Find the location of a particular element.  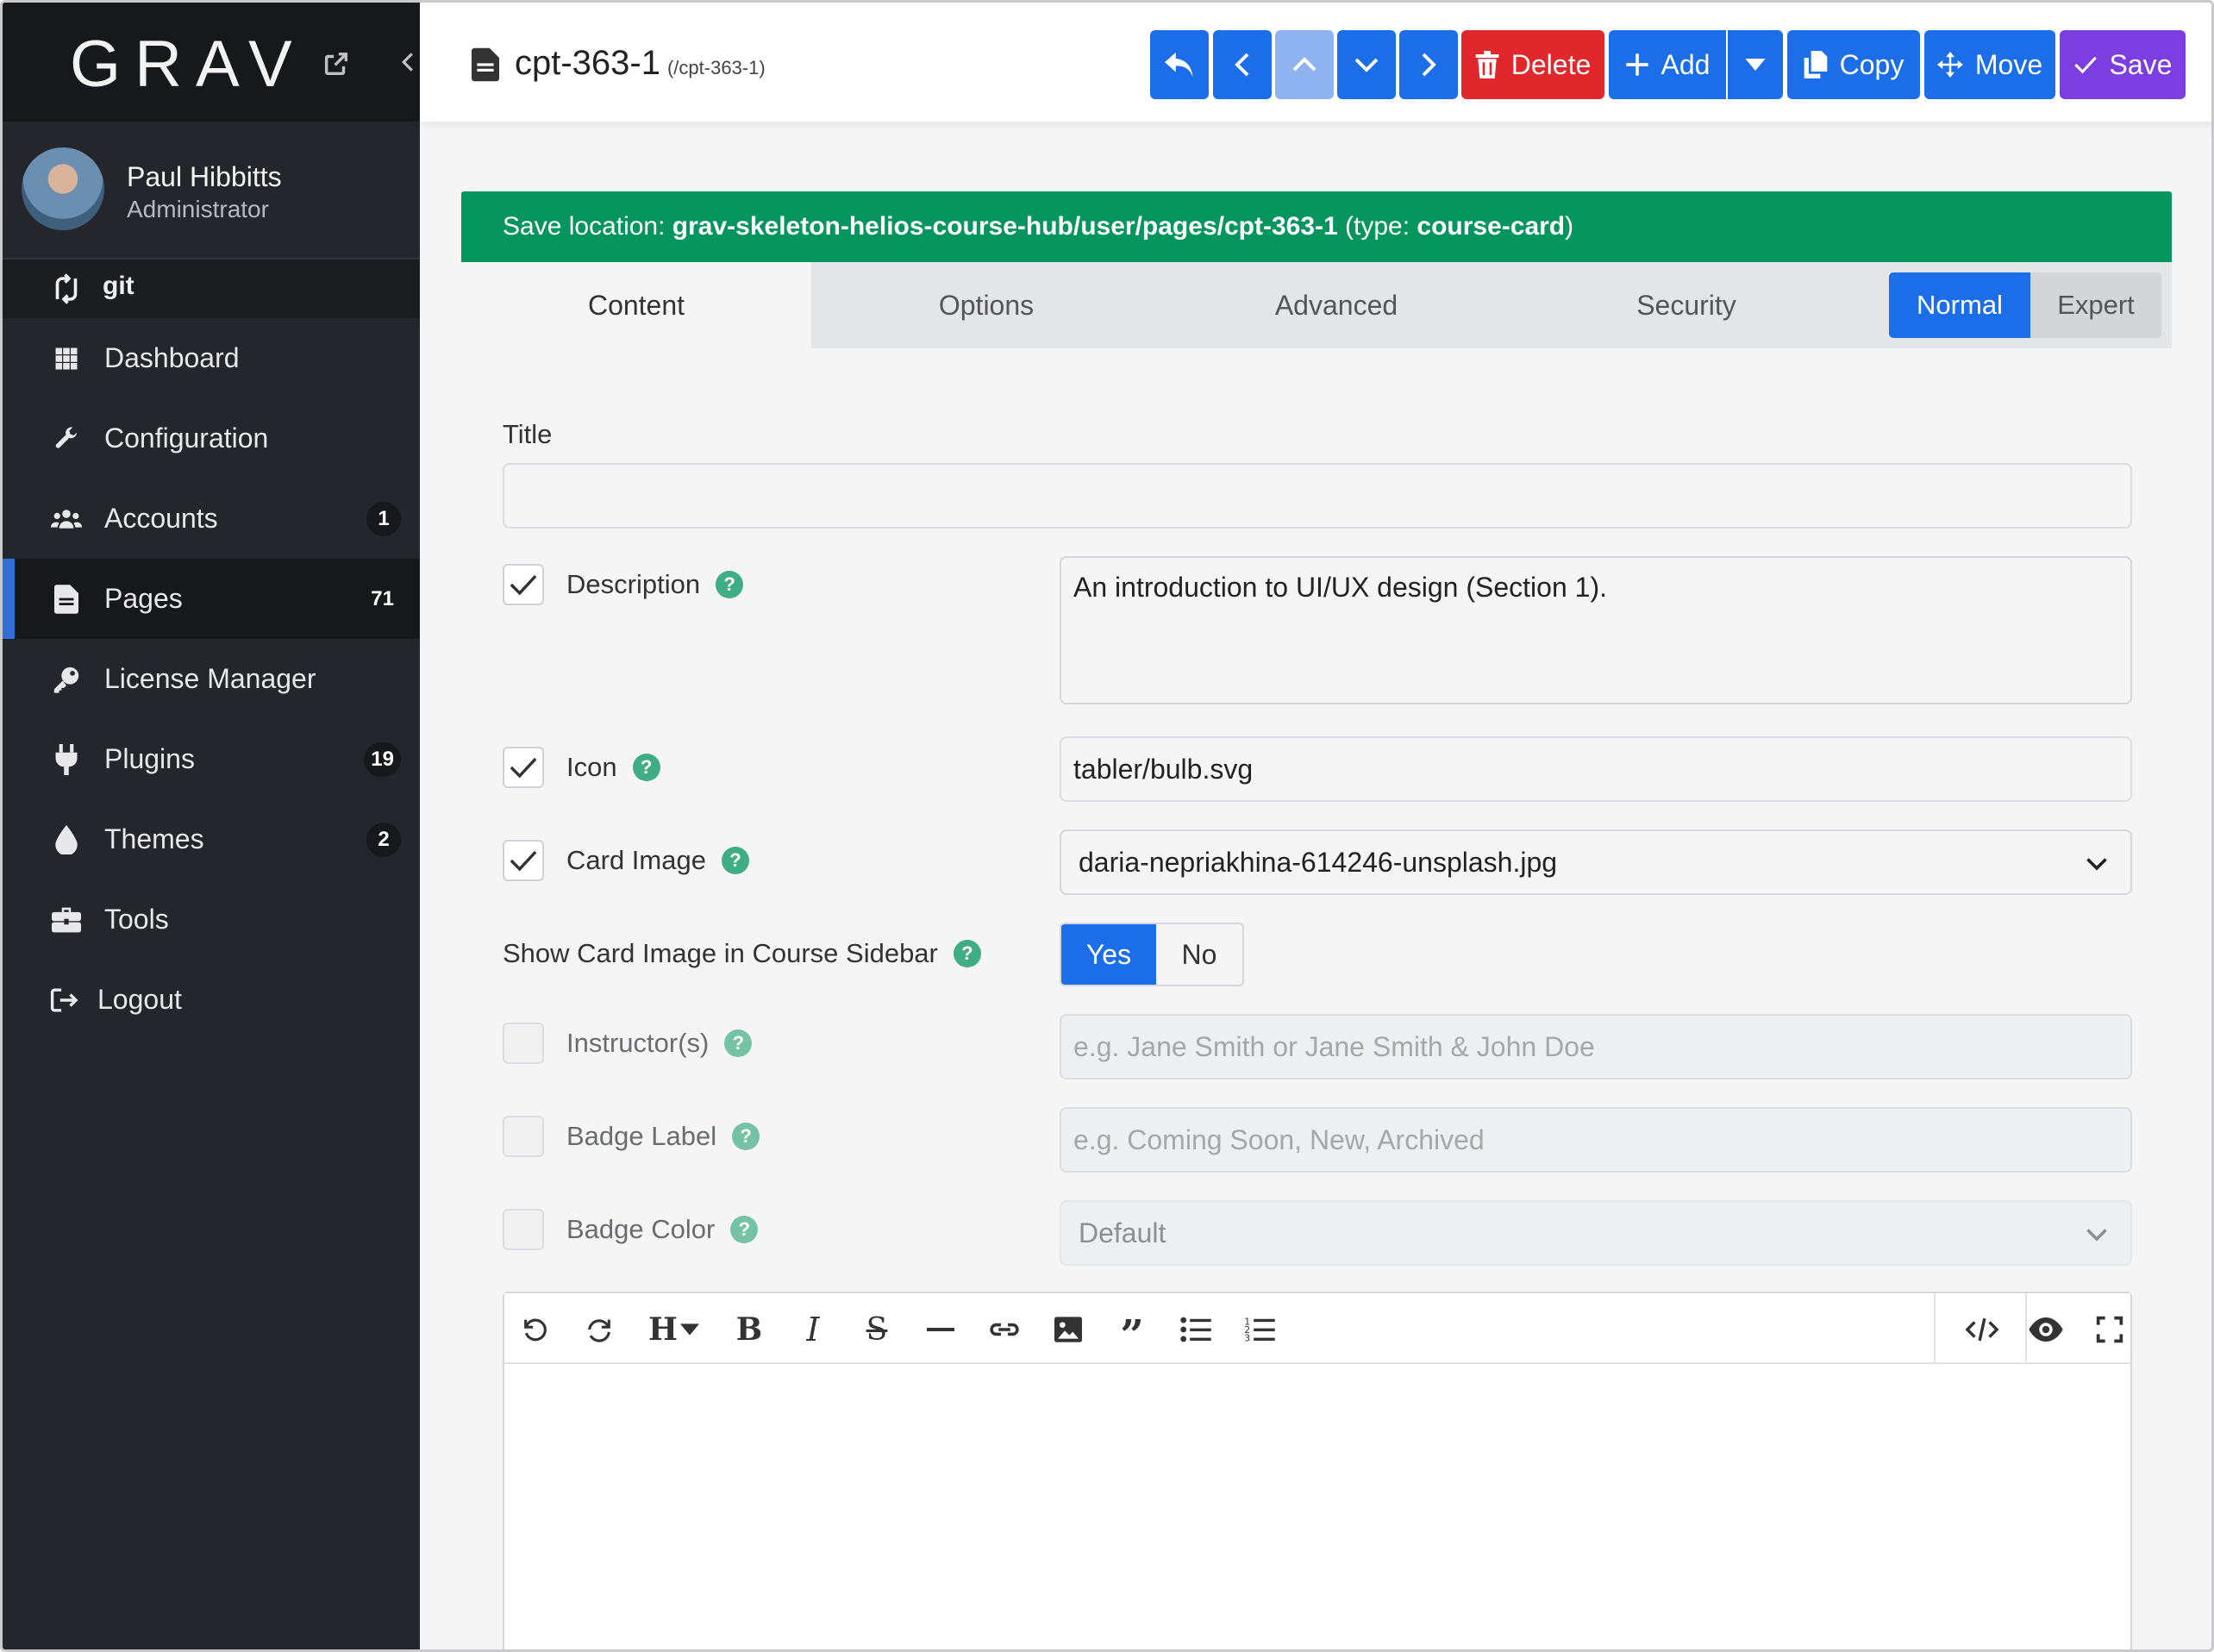

mode-expert-button: Expert is located at coordinates (2096, 305).